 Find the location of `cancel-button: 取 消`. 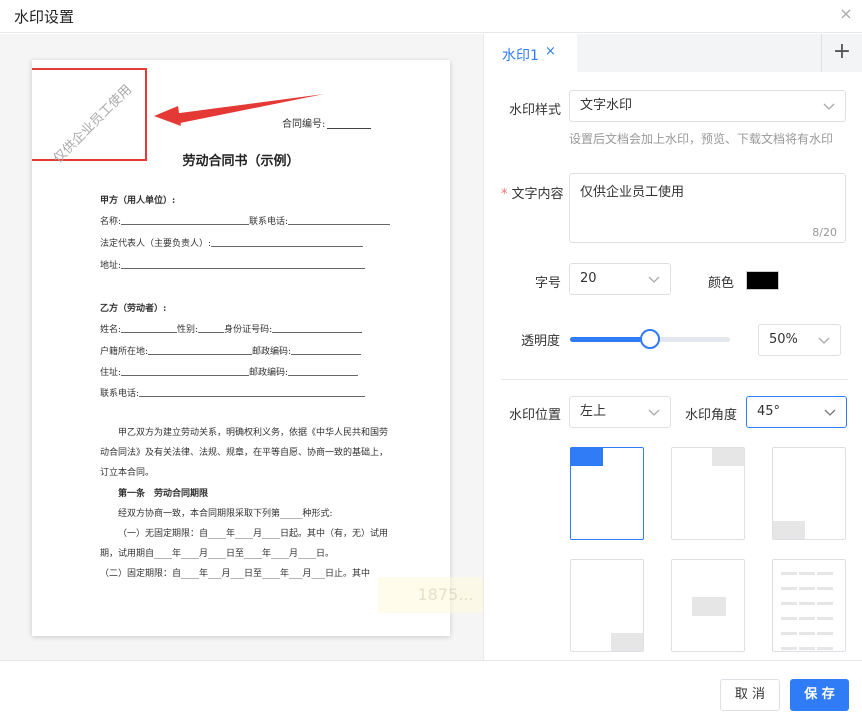

cancel-button: 取 消 is located at coordinates (750, 695).